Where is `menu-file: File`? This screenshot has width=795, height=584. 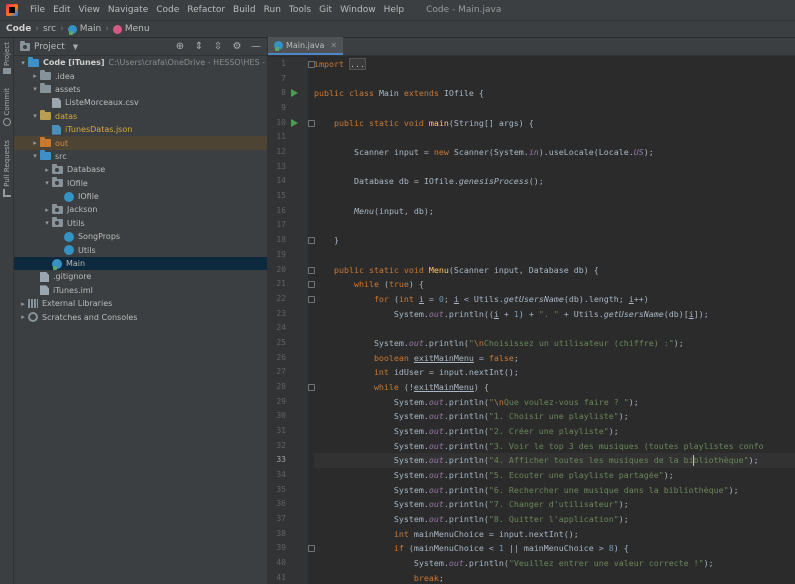
menu-file: File is located at coordinates (37, 10).